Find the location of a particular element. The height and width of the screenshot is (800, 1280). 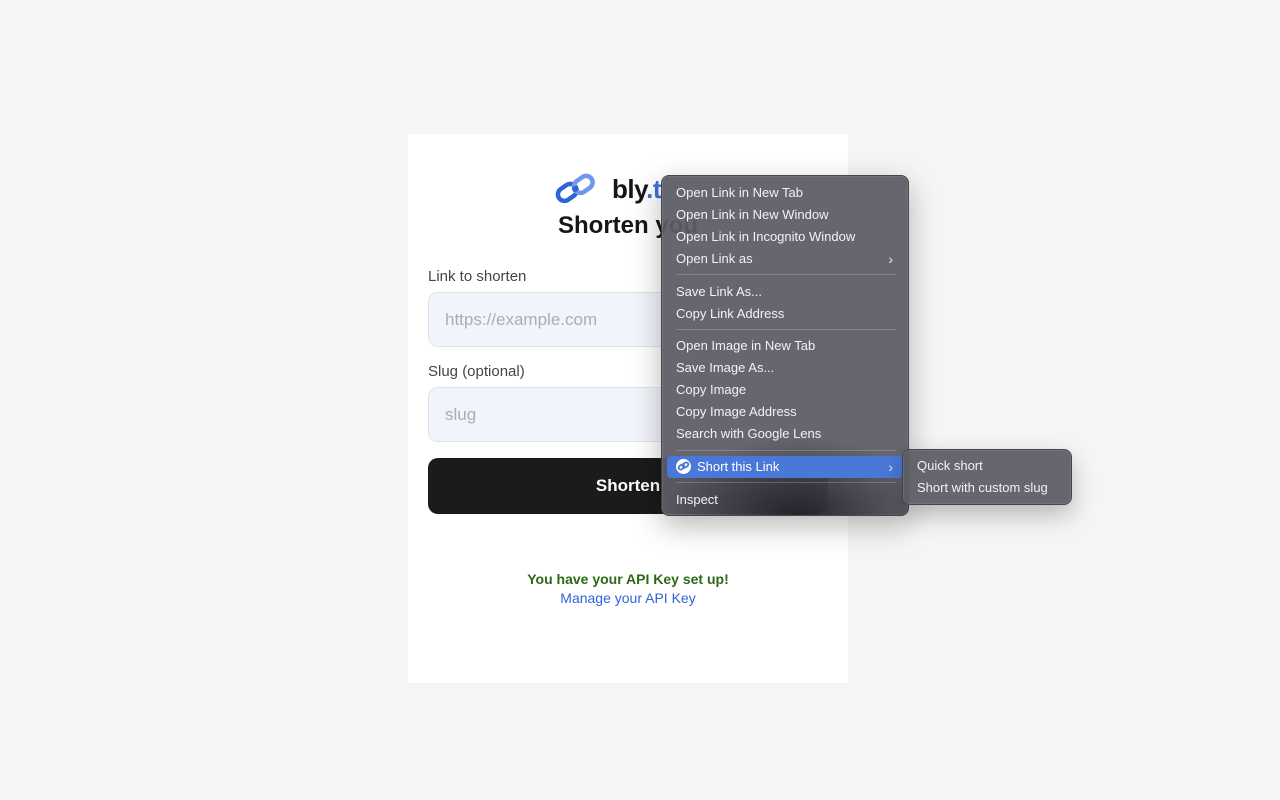

submenu-short-link: Quick short Short with custom slug is located at coordinates (987, 477).